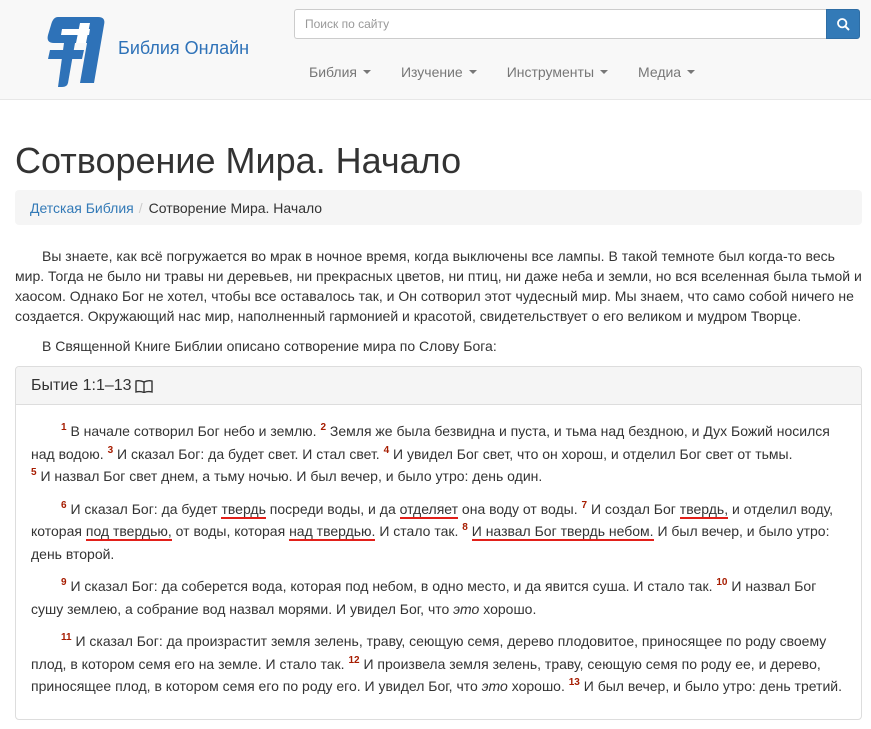  Describe the element at coordinates (438, 386) in the screenshot. I see `scripture-panel-header: Бытие 1:1–13` at that location.